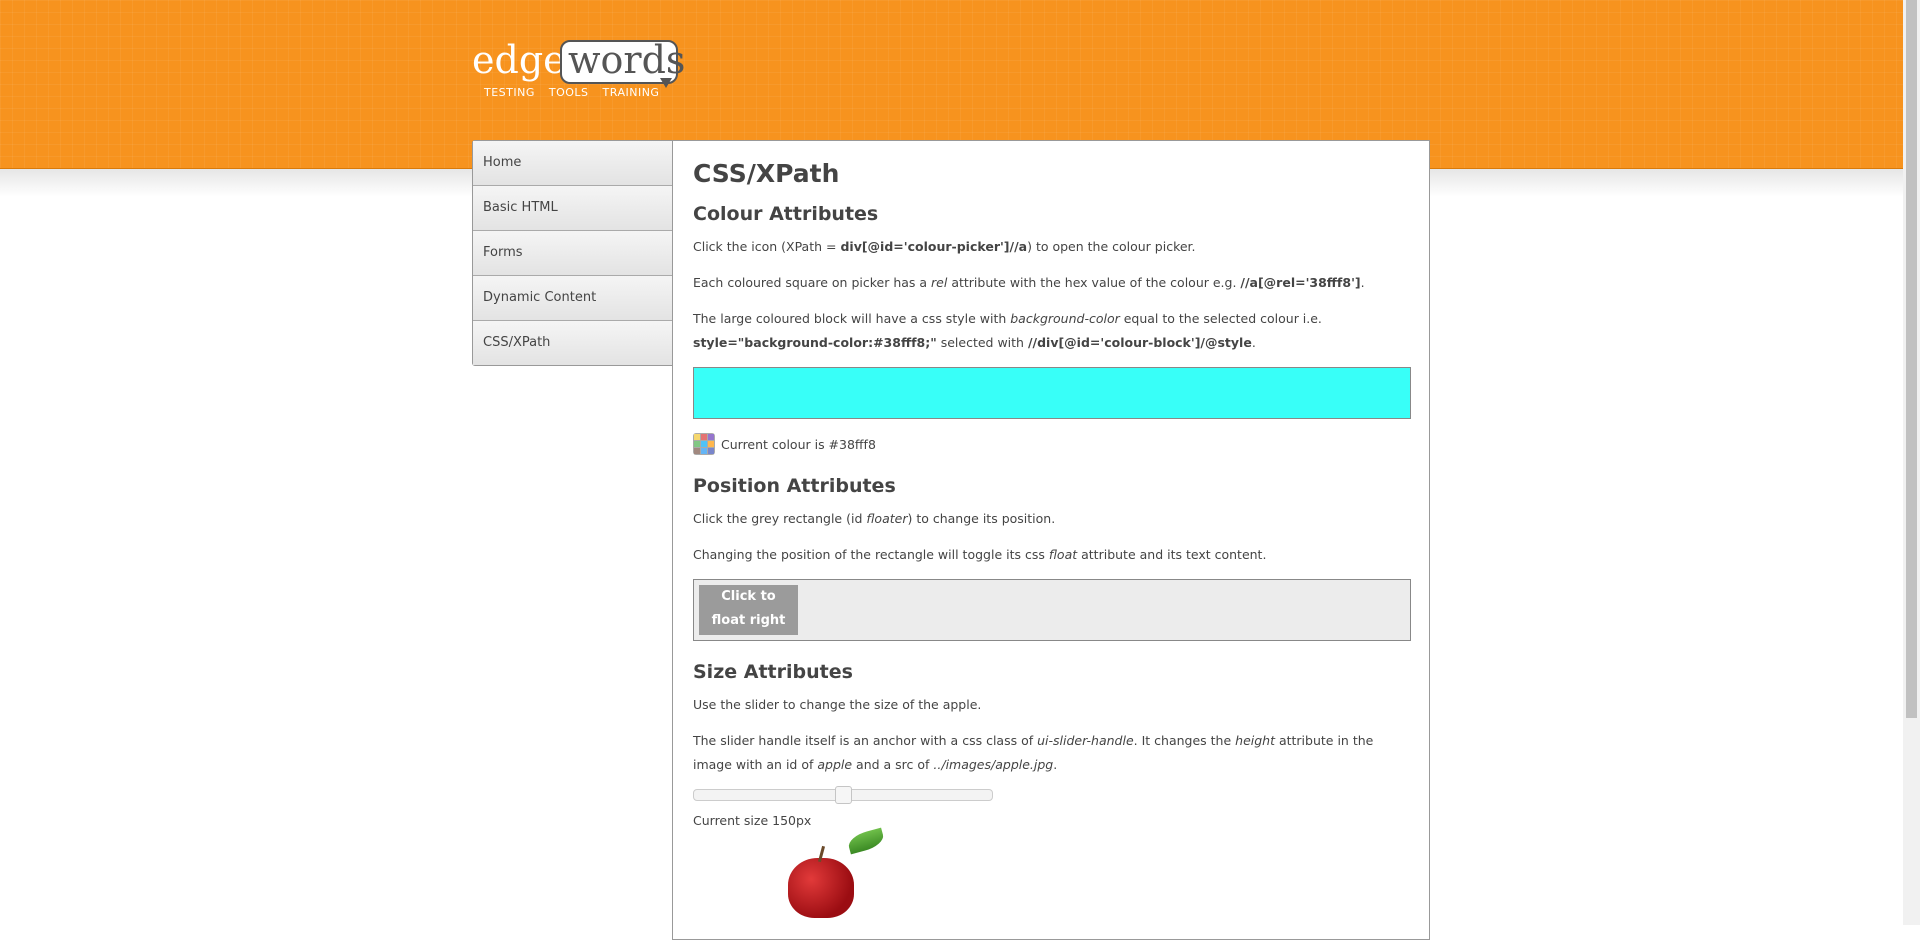 This screenshot has width=1920, height=940. What do you see at coordinates (815, 342) in the screenshot?
I see `style-code: style="background-color:#38fff8;"` at bounding box center [815, 342].